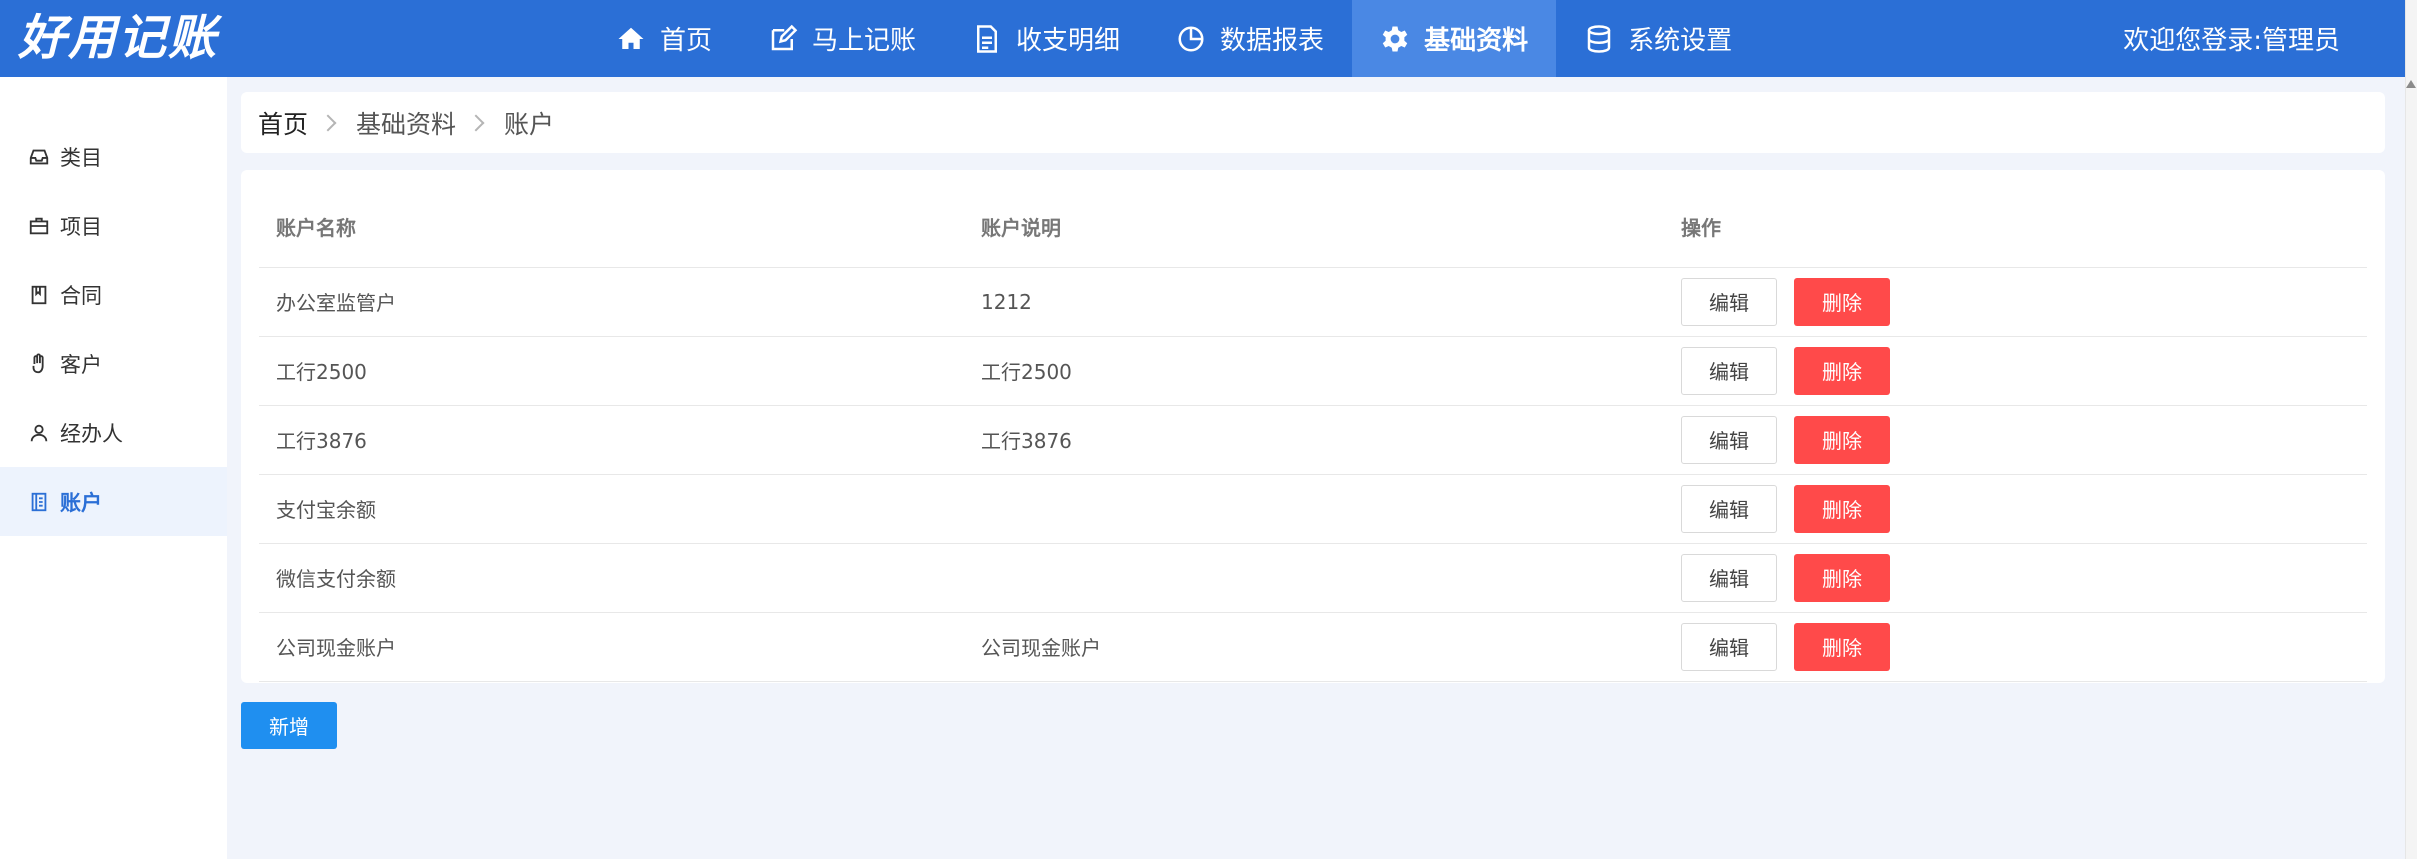 This screenshot has width=2417, height=859. What do you see at coordinates (864, 41) in the screenshot?
I see `nav-item-label: 马上记账` at bounding box center [864, 41].